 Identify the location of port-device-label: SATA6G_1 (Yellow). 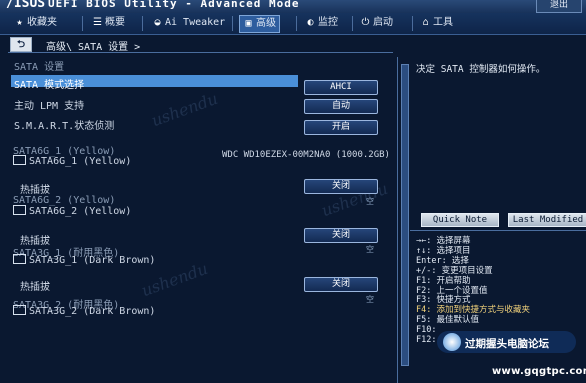
(80, 161).